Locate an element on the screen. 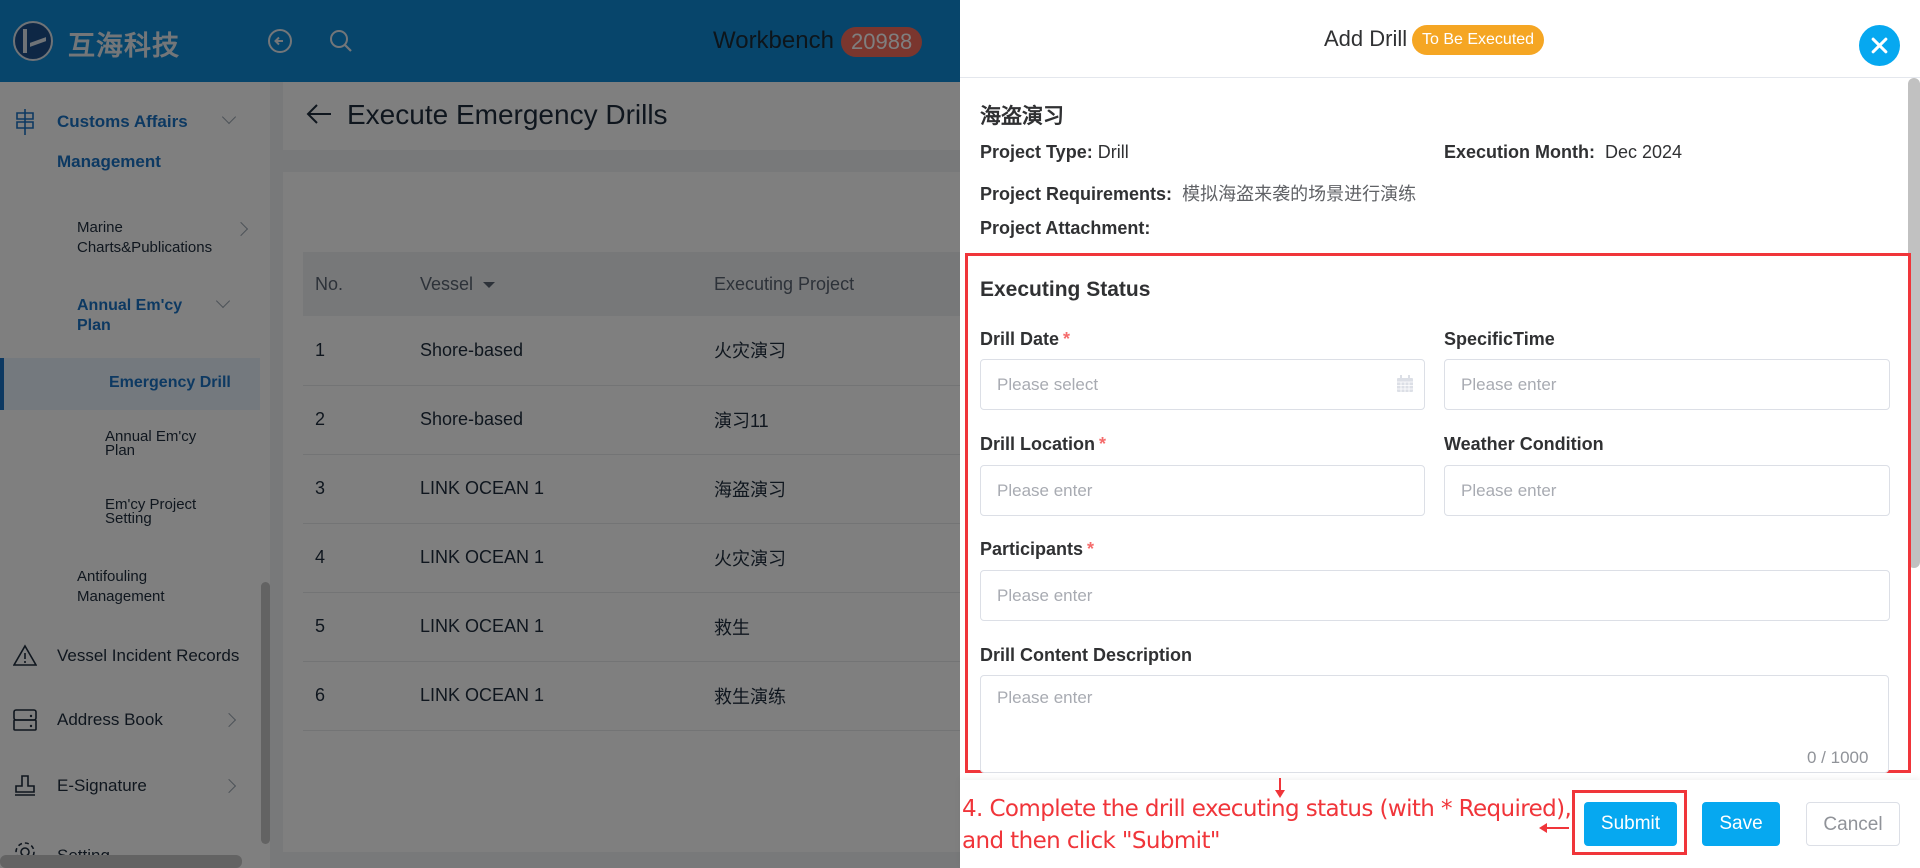  annotation-arrow-left is located at coordinates (1554, 828).